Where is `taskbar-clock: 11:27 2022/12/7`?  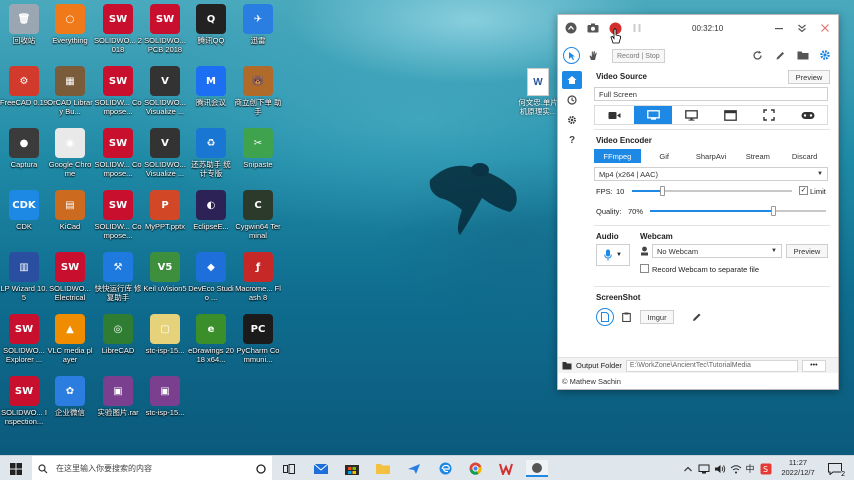
taskbar-clock: 11:27 2022/12/7 is located at coordinates (798, 468).